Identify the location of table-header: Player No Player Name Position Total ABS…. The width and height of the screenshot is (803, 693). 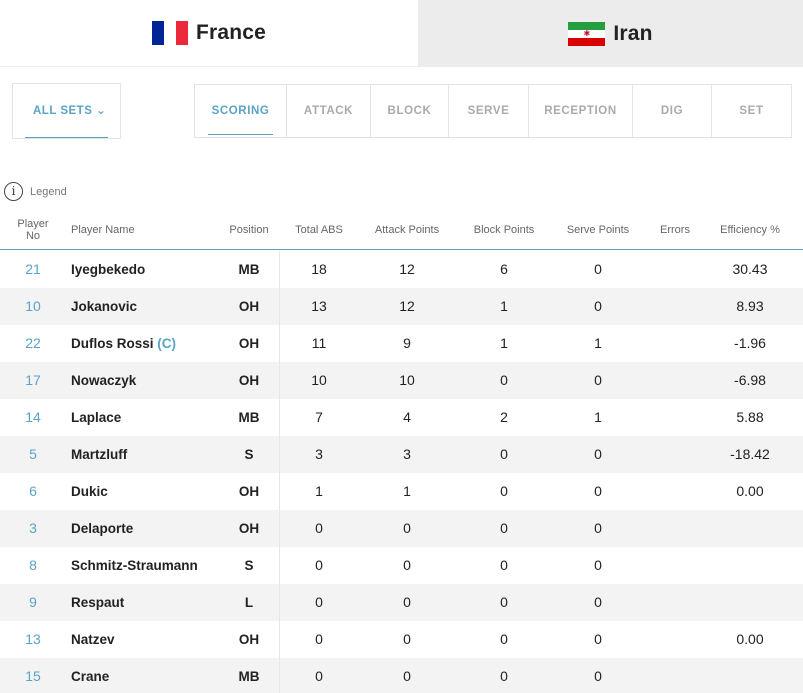
(401, 231).